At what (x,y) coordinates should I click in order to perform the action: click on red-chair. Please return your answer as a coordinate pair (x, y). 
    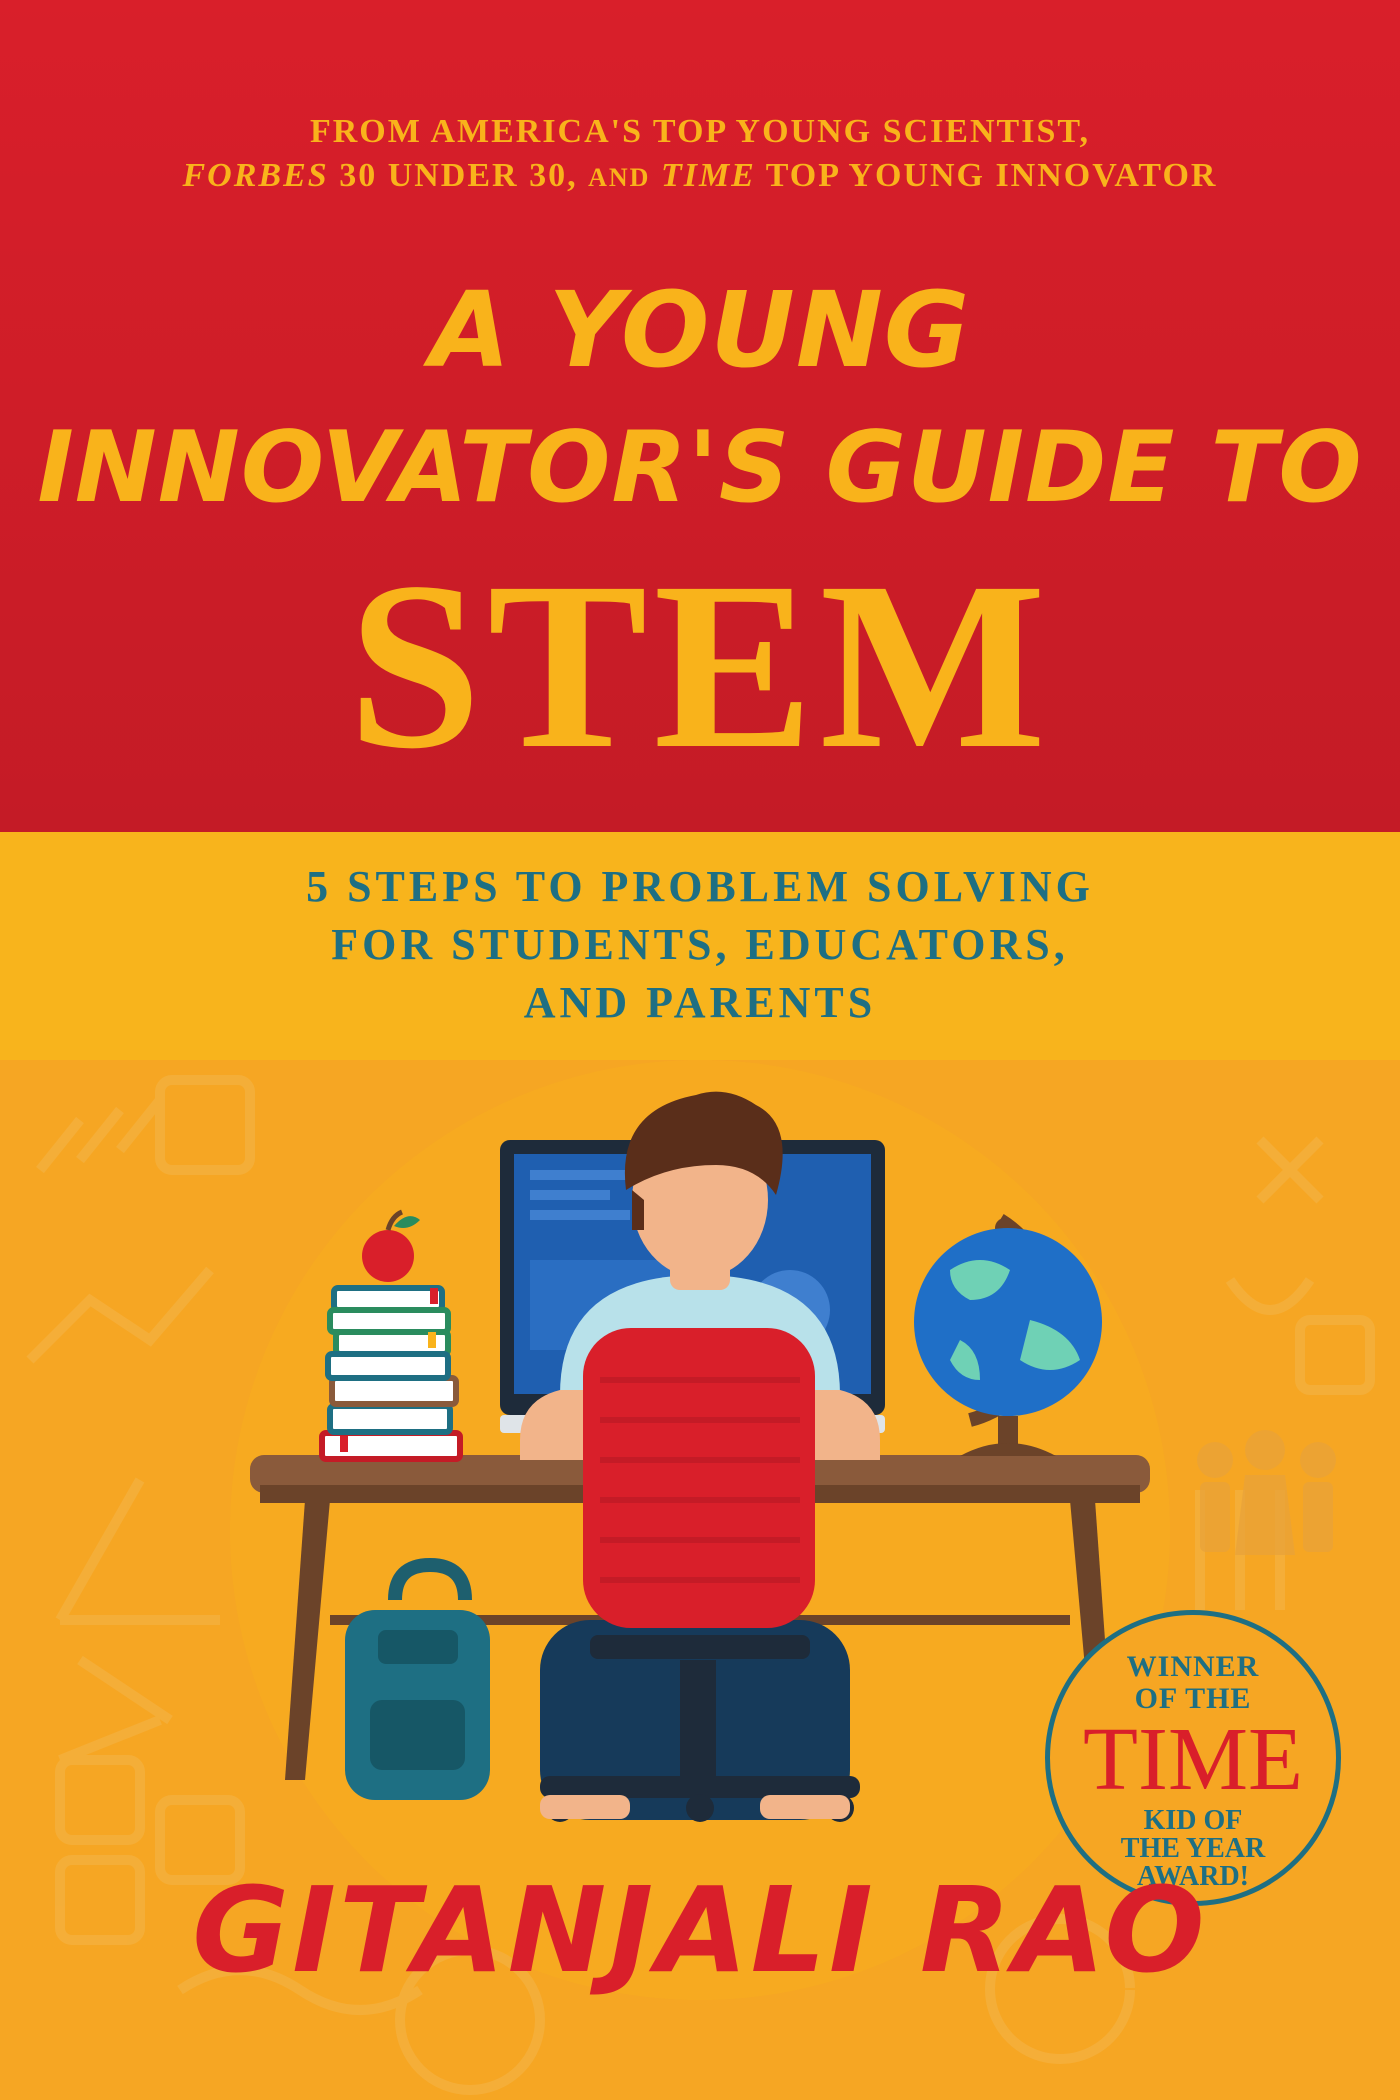
    Looking at the image, I should click on (700, 1575).